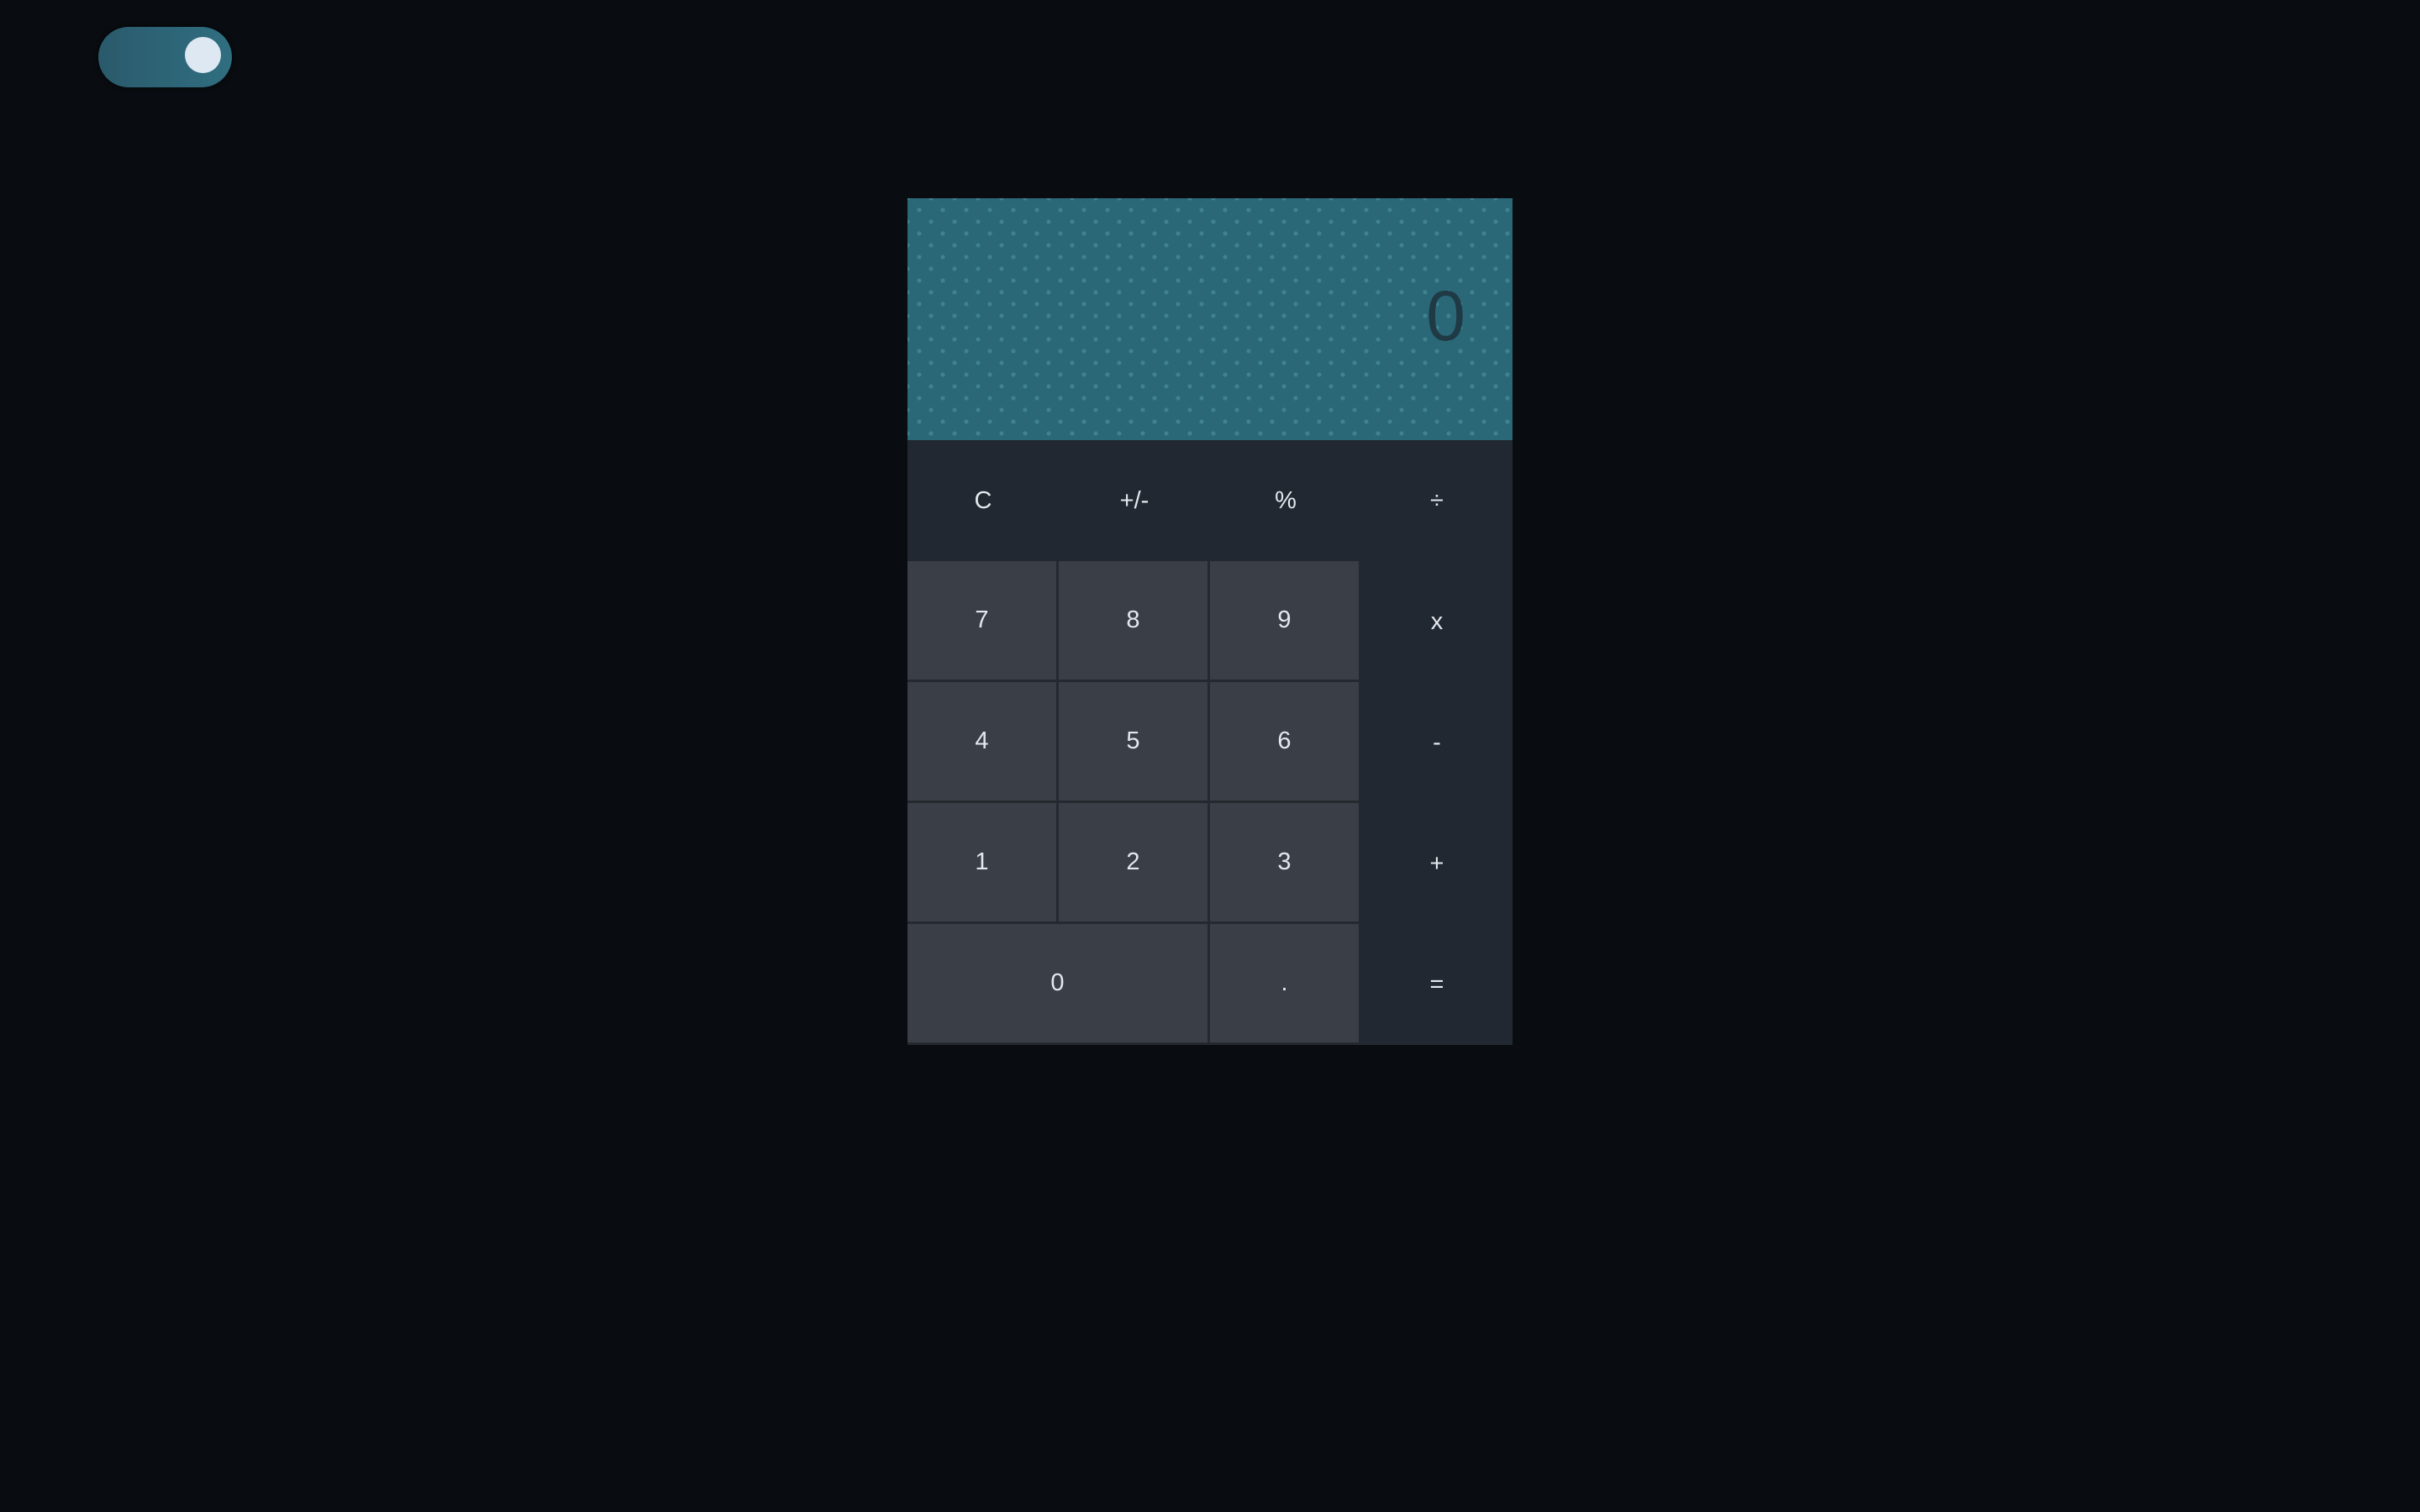  Describe the element at coordinates (1437, 742) in the screenshot. I see `subtract-button: -` at that location.